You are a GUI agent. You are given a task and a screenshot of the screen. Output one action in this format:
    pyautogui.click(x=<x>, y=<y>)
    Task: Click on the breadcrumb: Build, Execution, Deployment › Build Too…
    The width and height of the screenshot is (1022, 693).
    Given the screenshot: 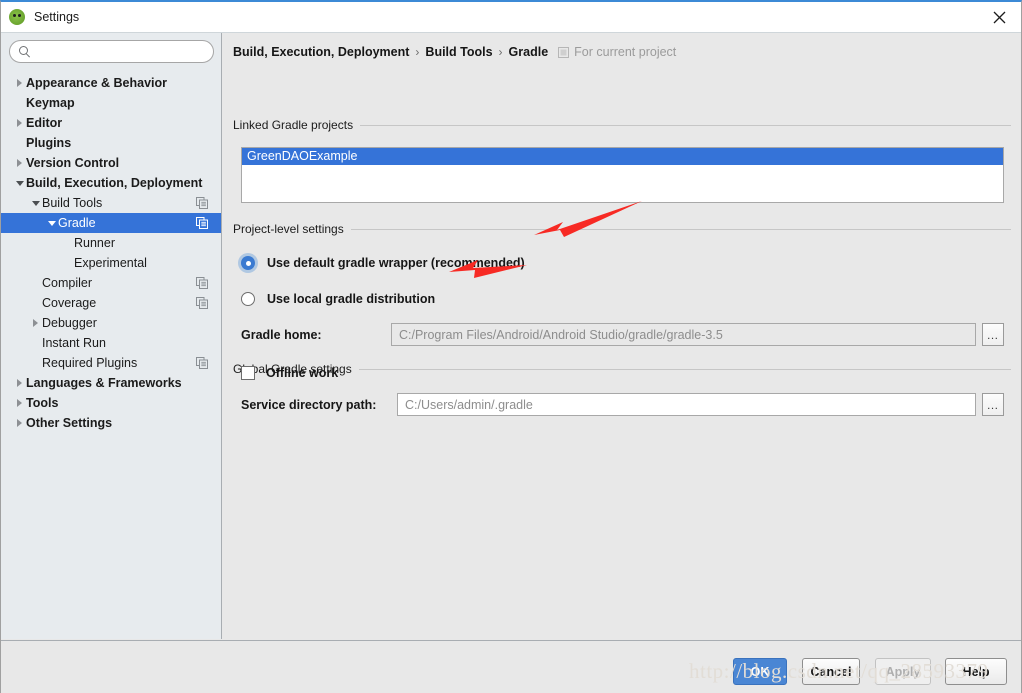 What is the action you would take?
    pyautogui.click(x=454, y=52)
    